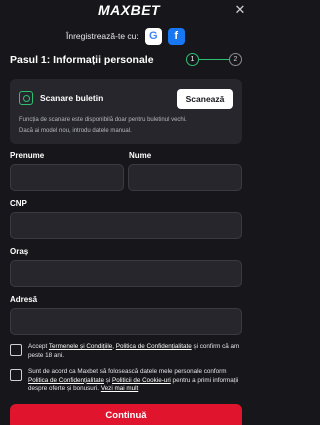  What do you see at coordinates (27, 155) in the screenshot?
I see `first-name-label: Prenume` at bounding box center [27, 155].